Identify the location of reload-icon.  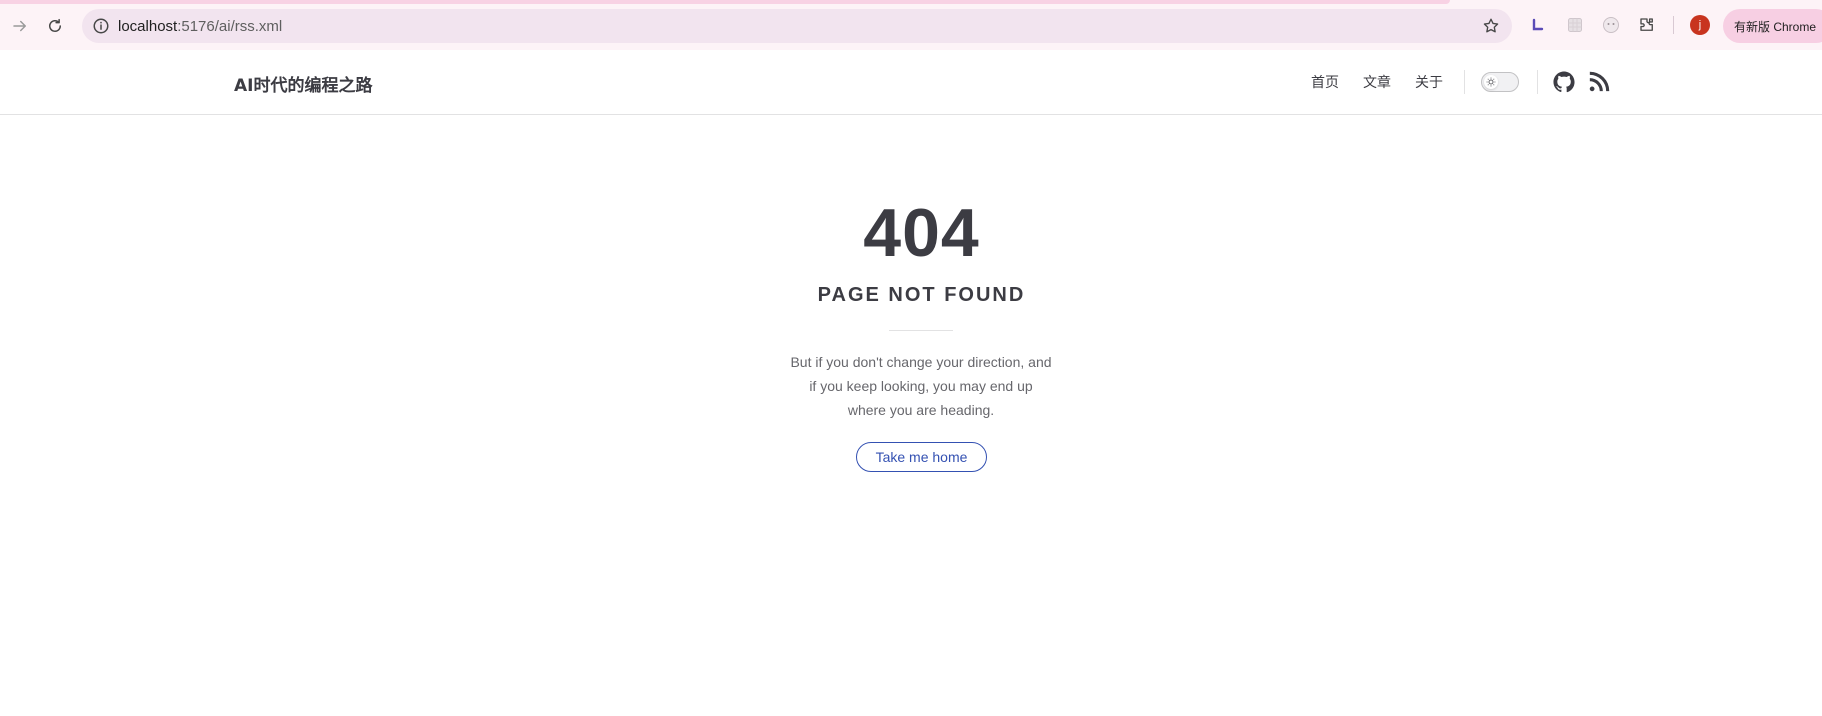
(55, 25).